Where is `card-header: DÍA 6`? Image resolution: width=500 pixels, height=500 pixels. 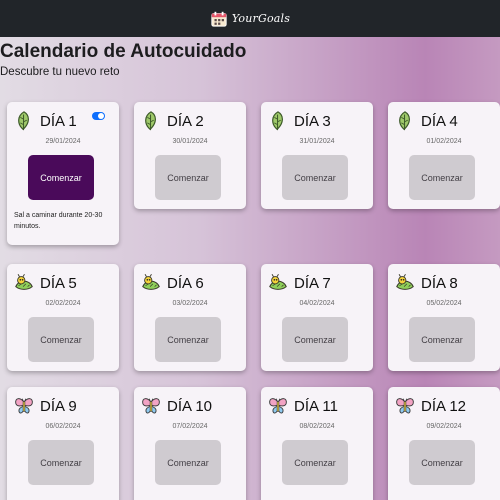
card-header: DÍA 6 is located at coordinates (172, 283).